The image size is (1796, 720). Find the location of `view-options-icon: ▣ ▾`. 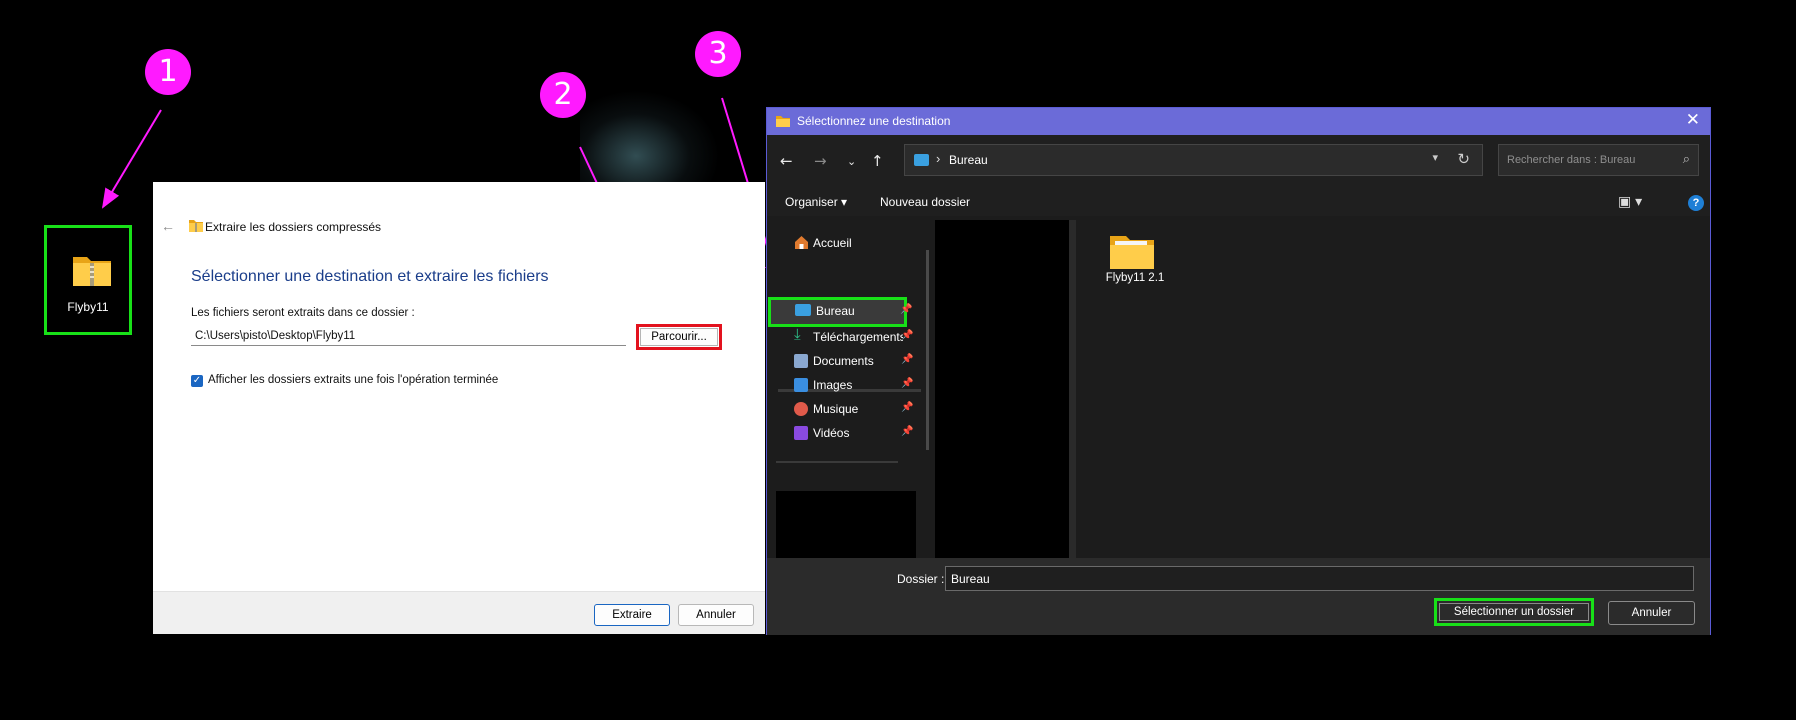

view-options-icon: ▣ ▾ is located at coordinates (1630, 201).